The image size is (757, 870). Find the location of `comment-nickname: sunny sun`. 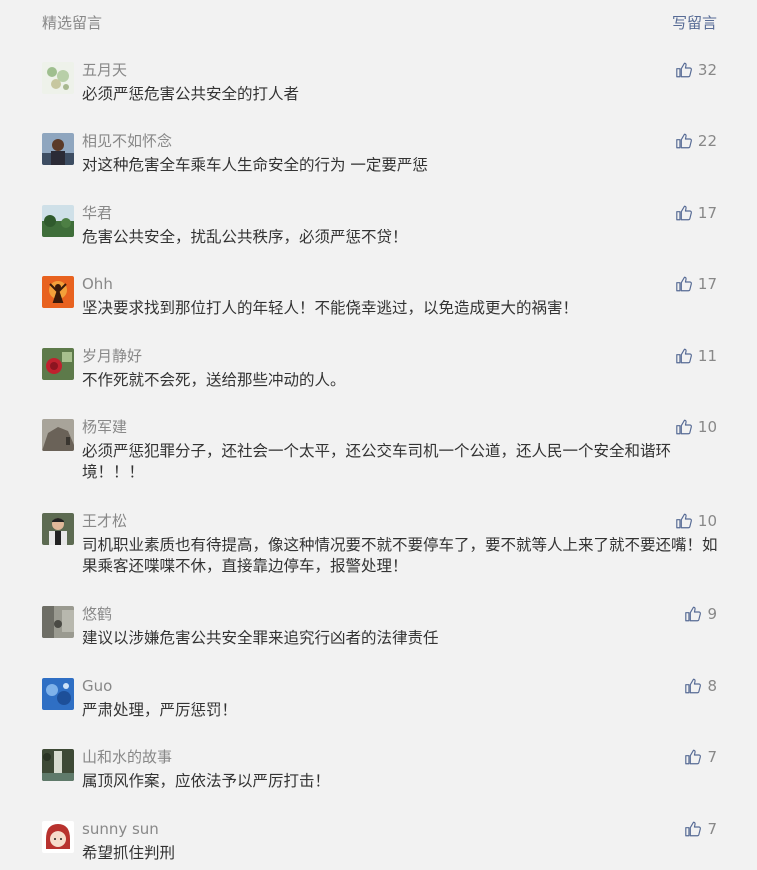

comment-nickname: sunny sun is located at coordinates (120, 829).